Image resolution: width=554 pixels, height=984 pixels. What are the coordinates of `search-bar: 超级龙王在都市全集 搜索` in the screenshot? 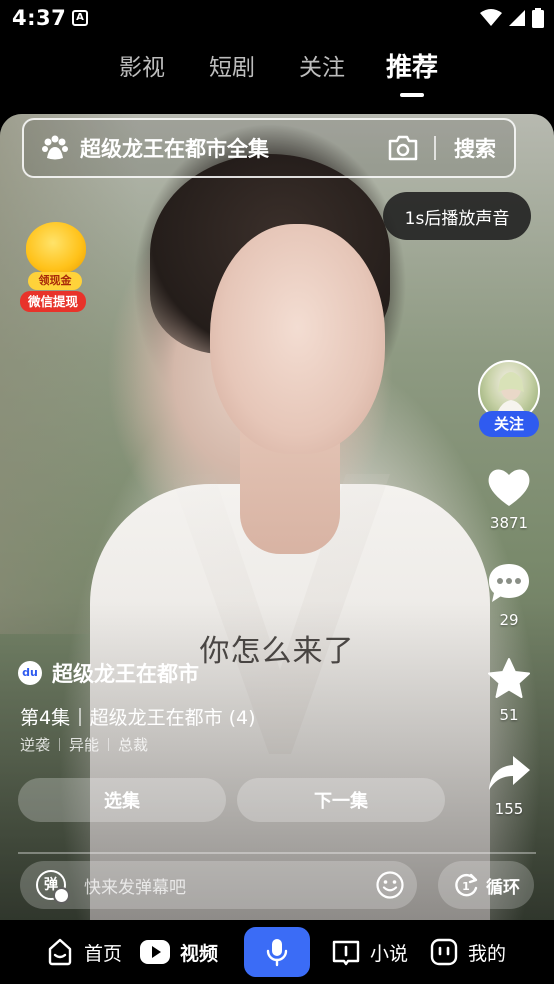 It's located at (269, 148).